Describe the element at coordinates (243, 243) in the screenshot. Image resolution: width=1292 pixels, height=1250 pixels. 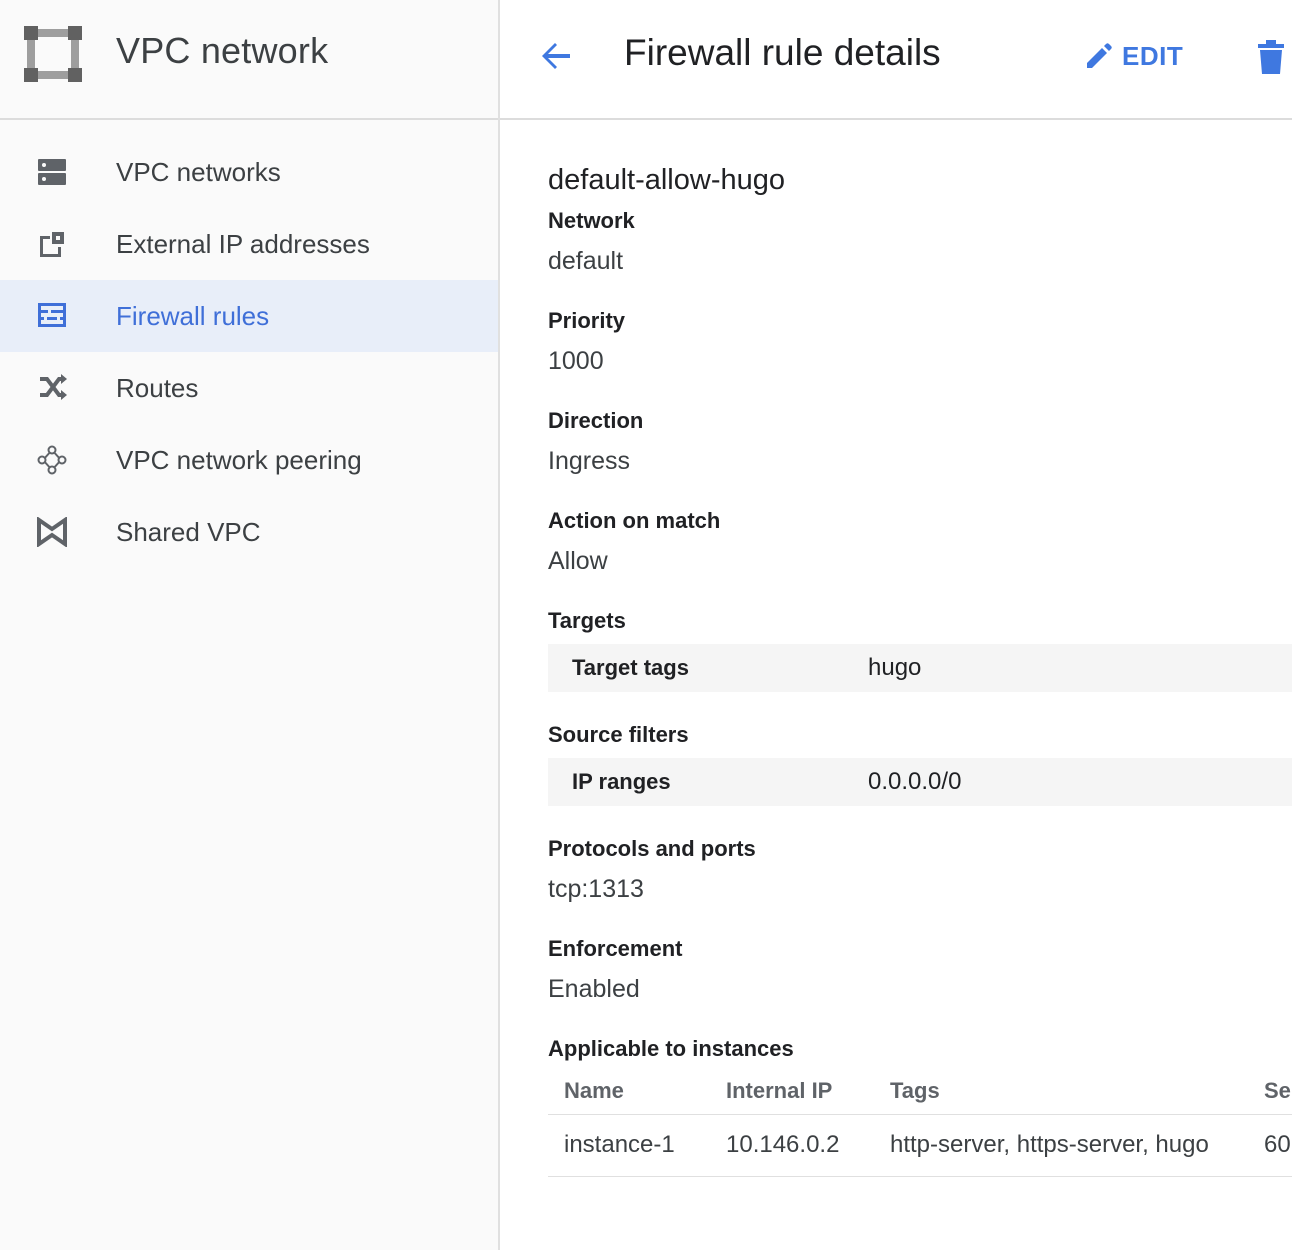
I see `sidebar-item-label: External IP addresses` at that location.